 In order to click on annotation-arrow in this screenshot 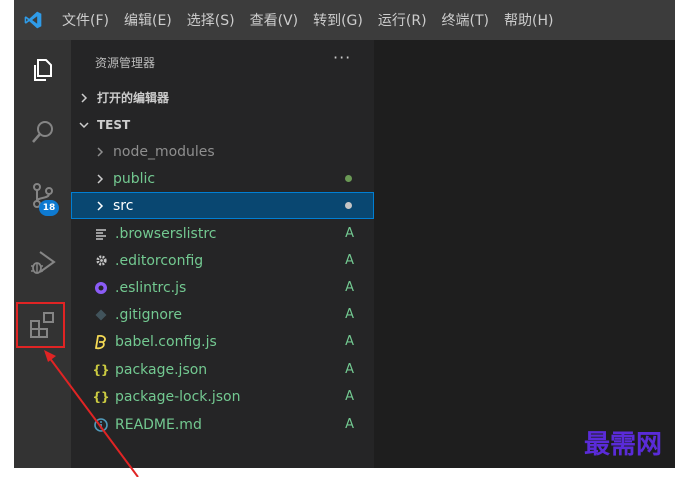, I will do `click(91, 413)`.